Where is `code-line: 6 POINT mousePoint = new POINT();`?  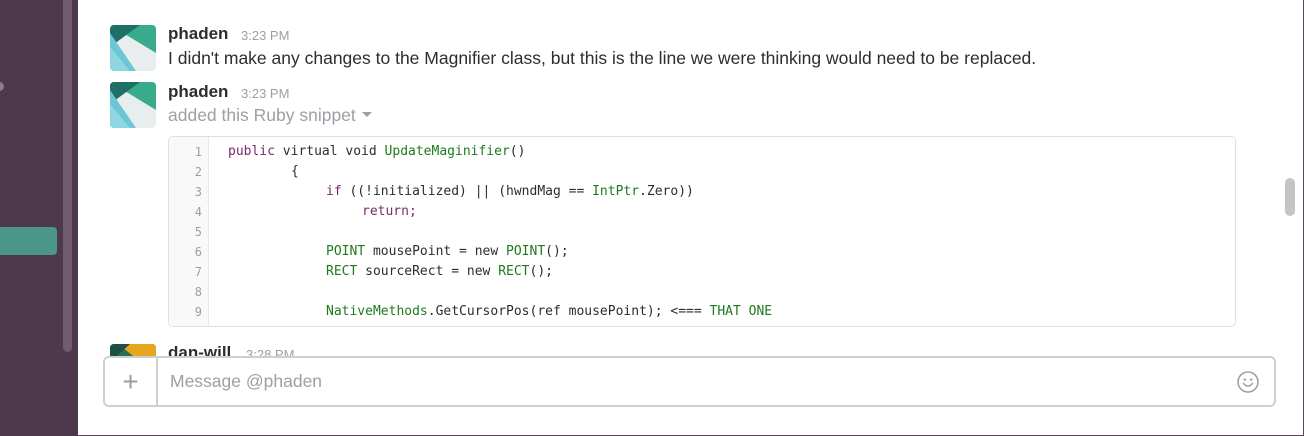 code-line: 6 POINT mousePoint = new POINT(); is located at coordinates (702, 252).